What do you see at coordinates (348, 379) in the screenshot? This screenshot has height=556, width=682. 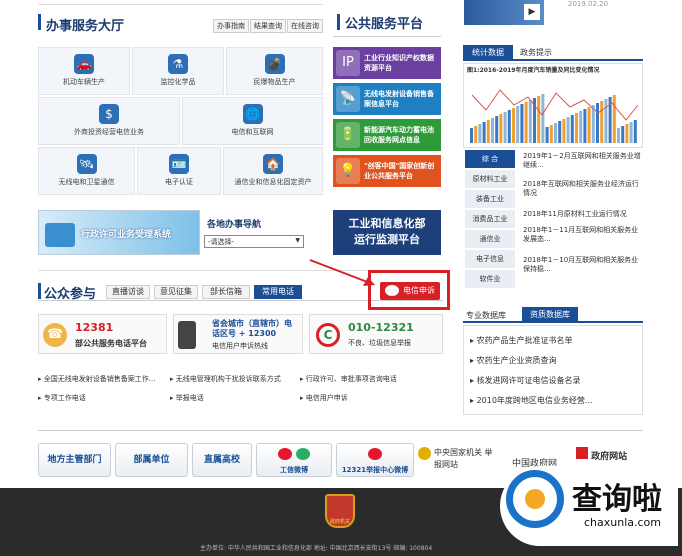 I see `participation-link: ▸ 行政许可、审批事项咨询电话` at bounding box center [348, 379].